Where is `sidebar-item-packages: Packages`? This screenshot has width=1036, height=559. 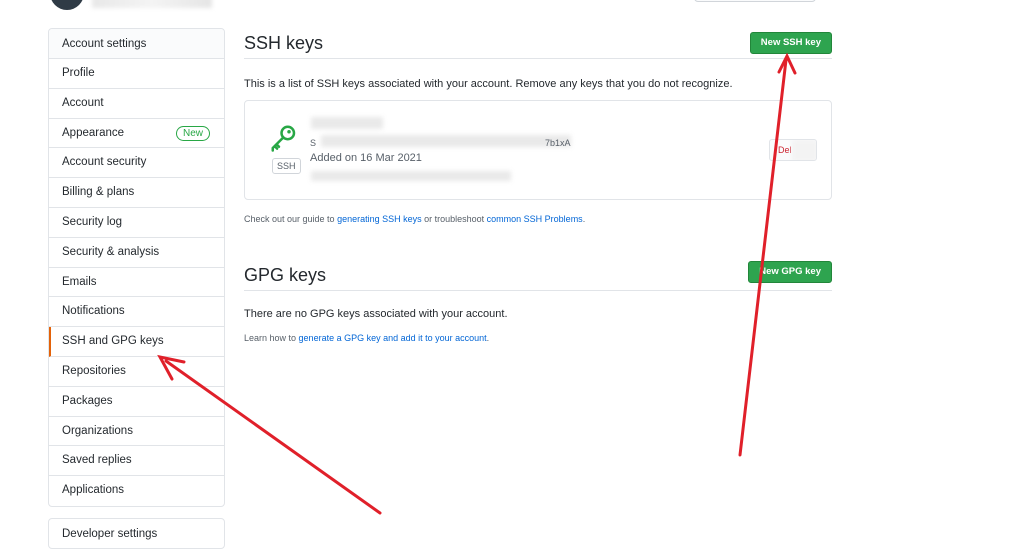 sidebar-item-packages: Packages is located at coordinates (136, 402).